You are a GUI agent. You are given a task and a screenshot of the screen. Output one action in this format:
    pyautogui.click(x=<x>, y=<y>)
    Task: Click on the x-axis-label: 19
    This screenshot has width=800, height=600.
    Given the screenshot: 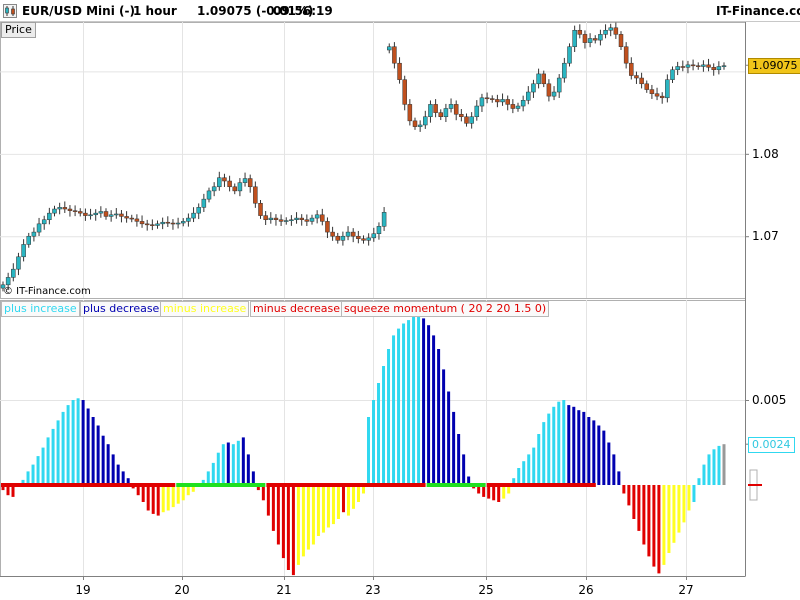 What is the action you would take?
    pyautogui.click(x=82, y=590)
    